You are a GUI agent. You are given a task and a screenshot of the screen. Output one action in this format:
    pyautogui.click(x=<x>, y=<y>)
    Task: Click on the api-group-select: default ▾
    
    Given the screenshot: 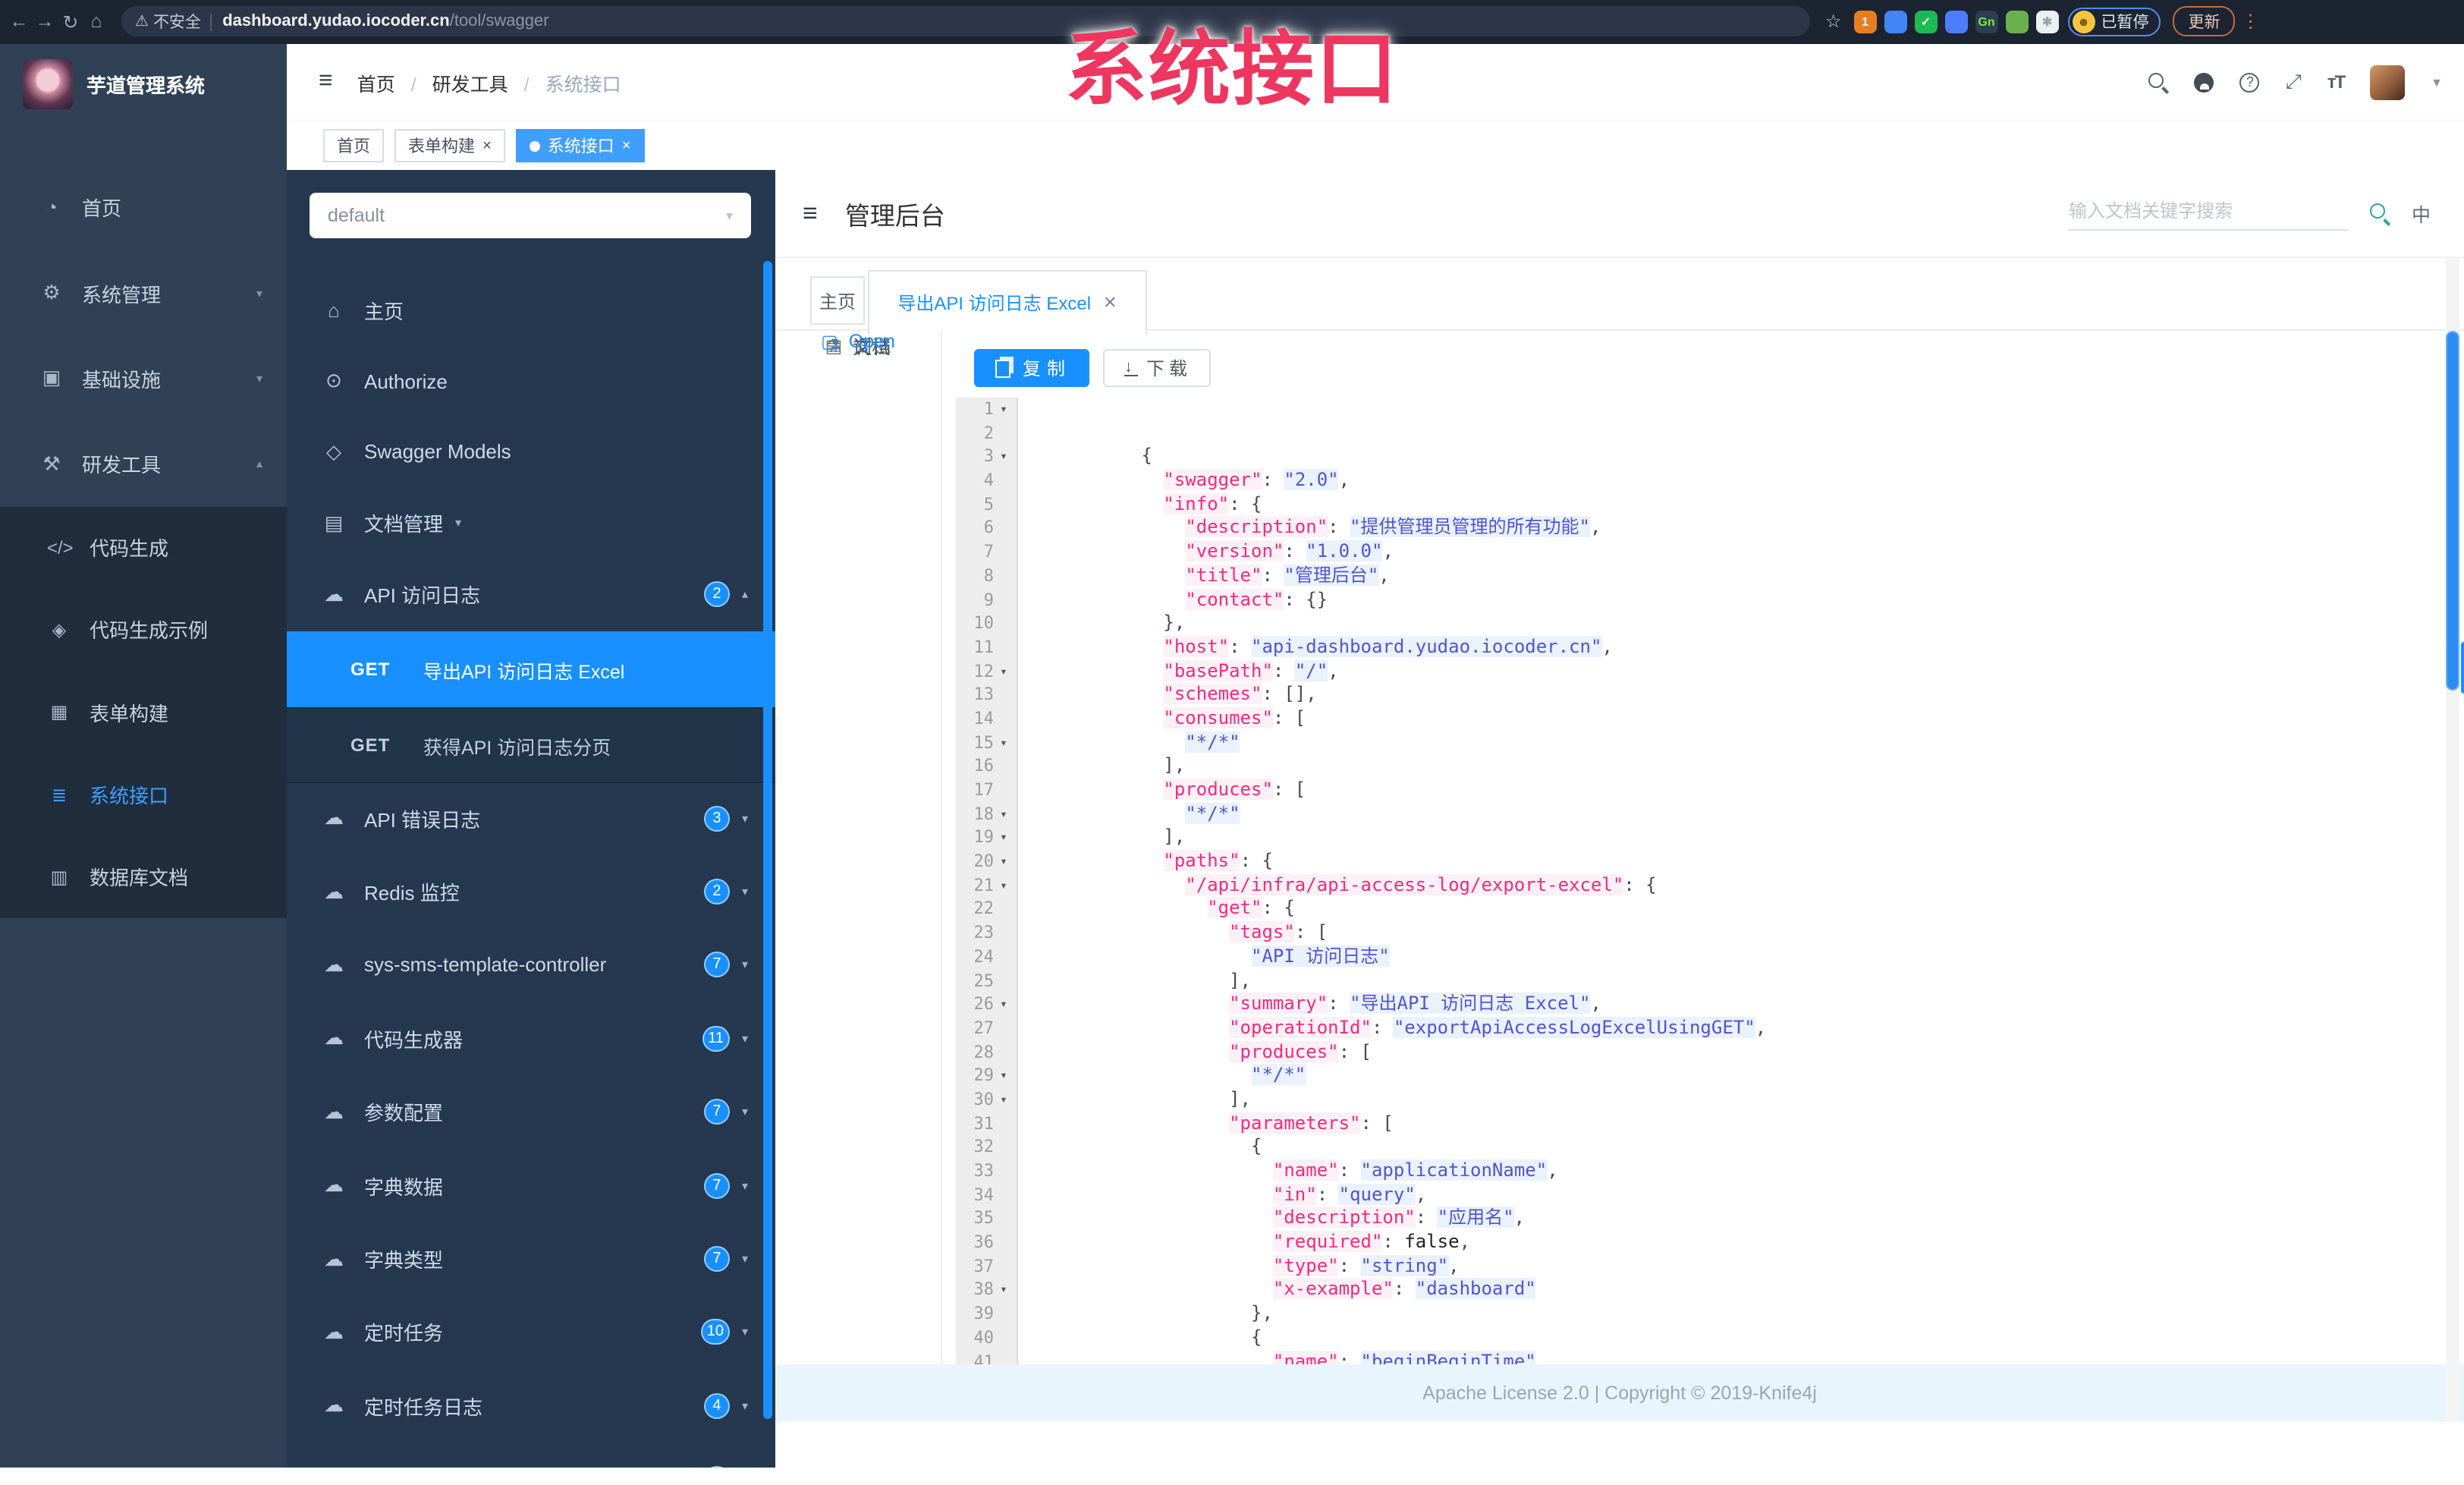 What is the action you would take?
    pyautogui.click(x=530, y=215)
    